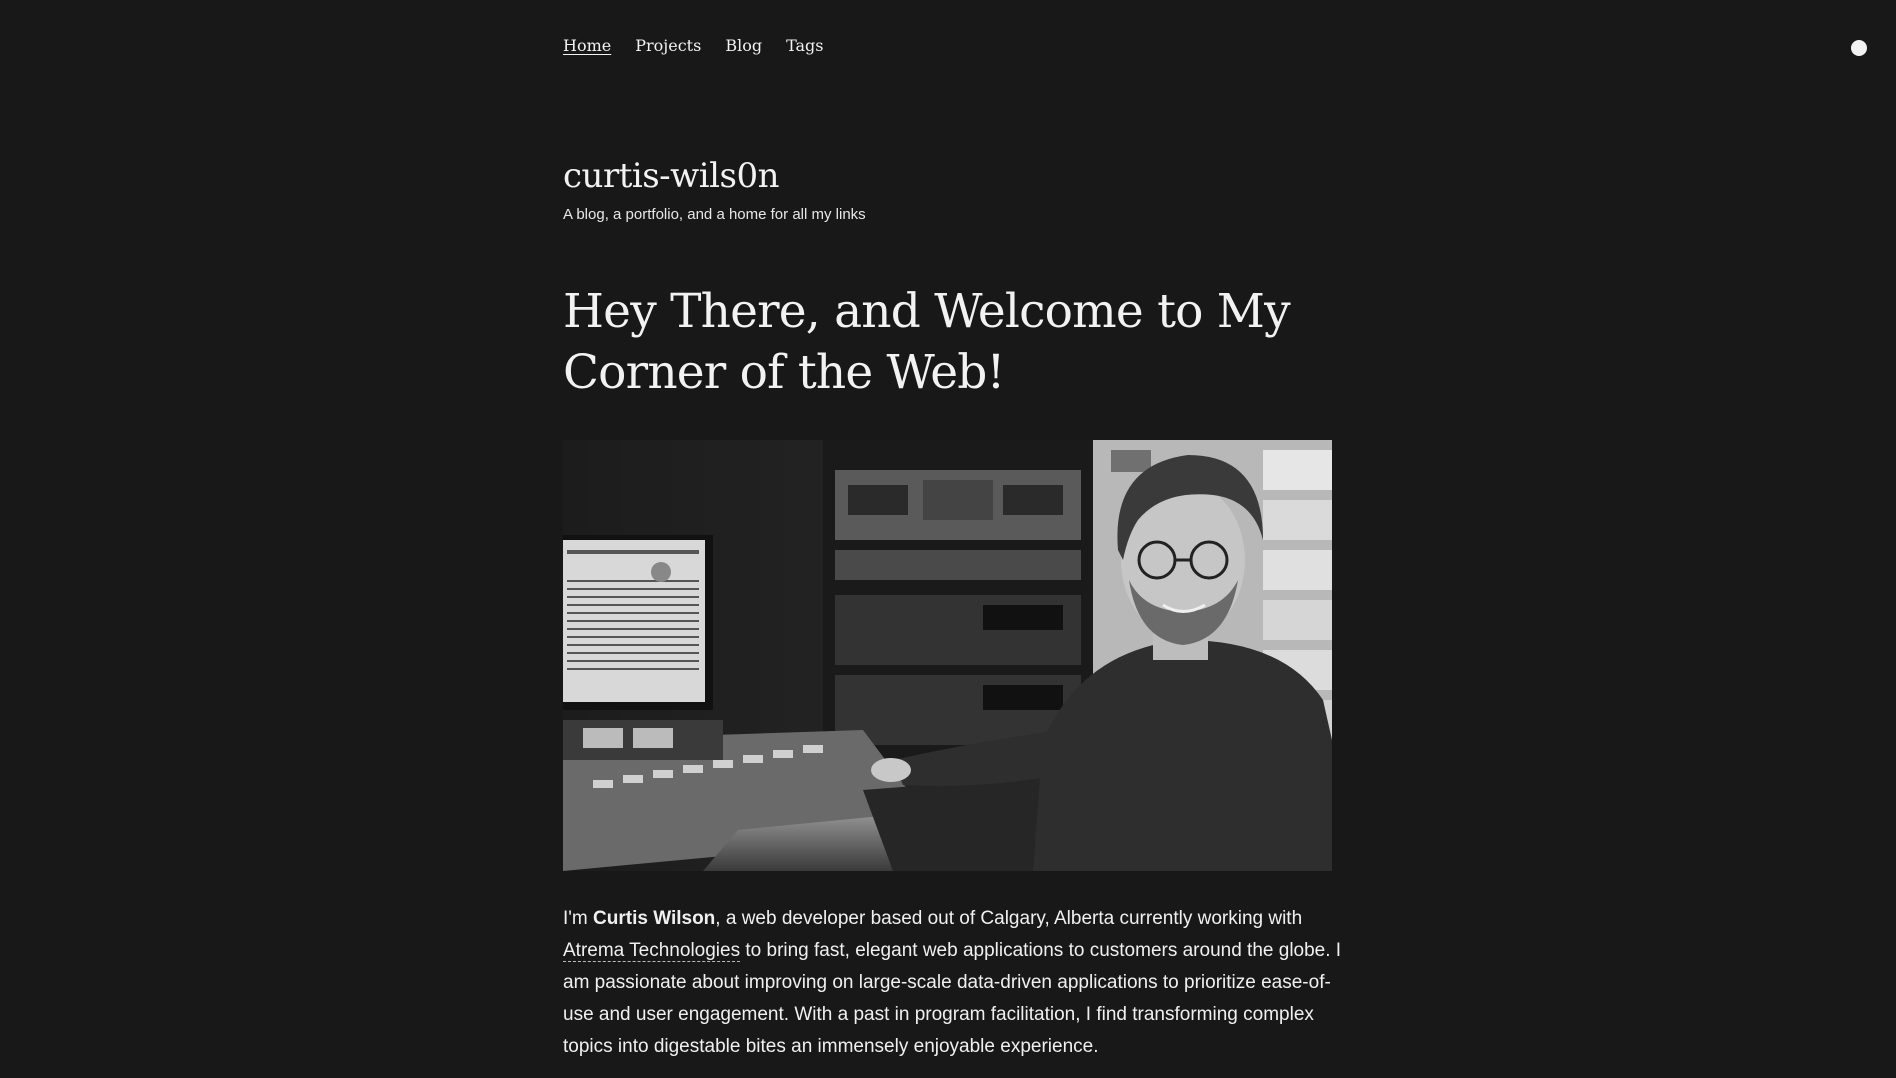 The height and width of the screenshot is (1078, 1896). I want to click on nav-home-link: Home, so click(587, 45).